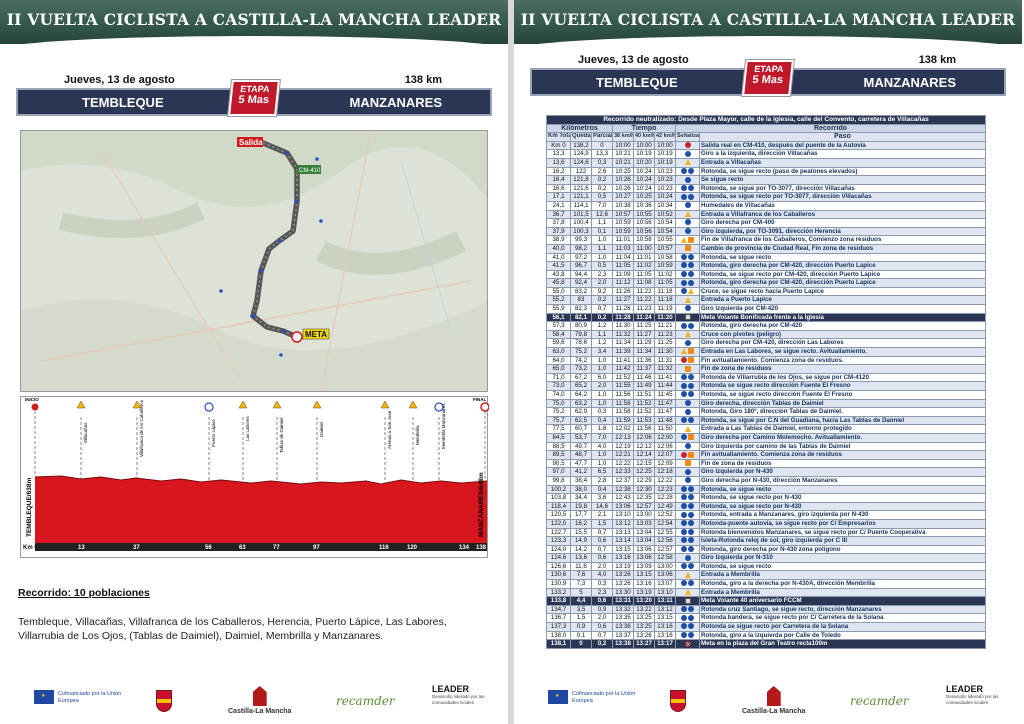  What do you see at coordinates (365, 701) in the screenshot?
I see `recamder-logo: recamder` at bounding box center [365, 701].